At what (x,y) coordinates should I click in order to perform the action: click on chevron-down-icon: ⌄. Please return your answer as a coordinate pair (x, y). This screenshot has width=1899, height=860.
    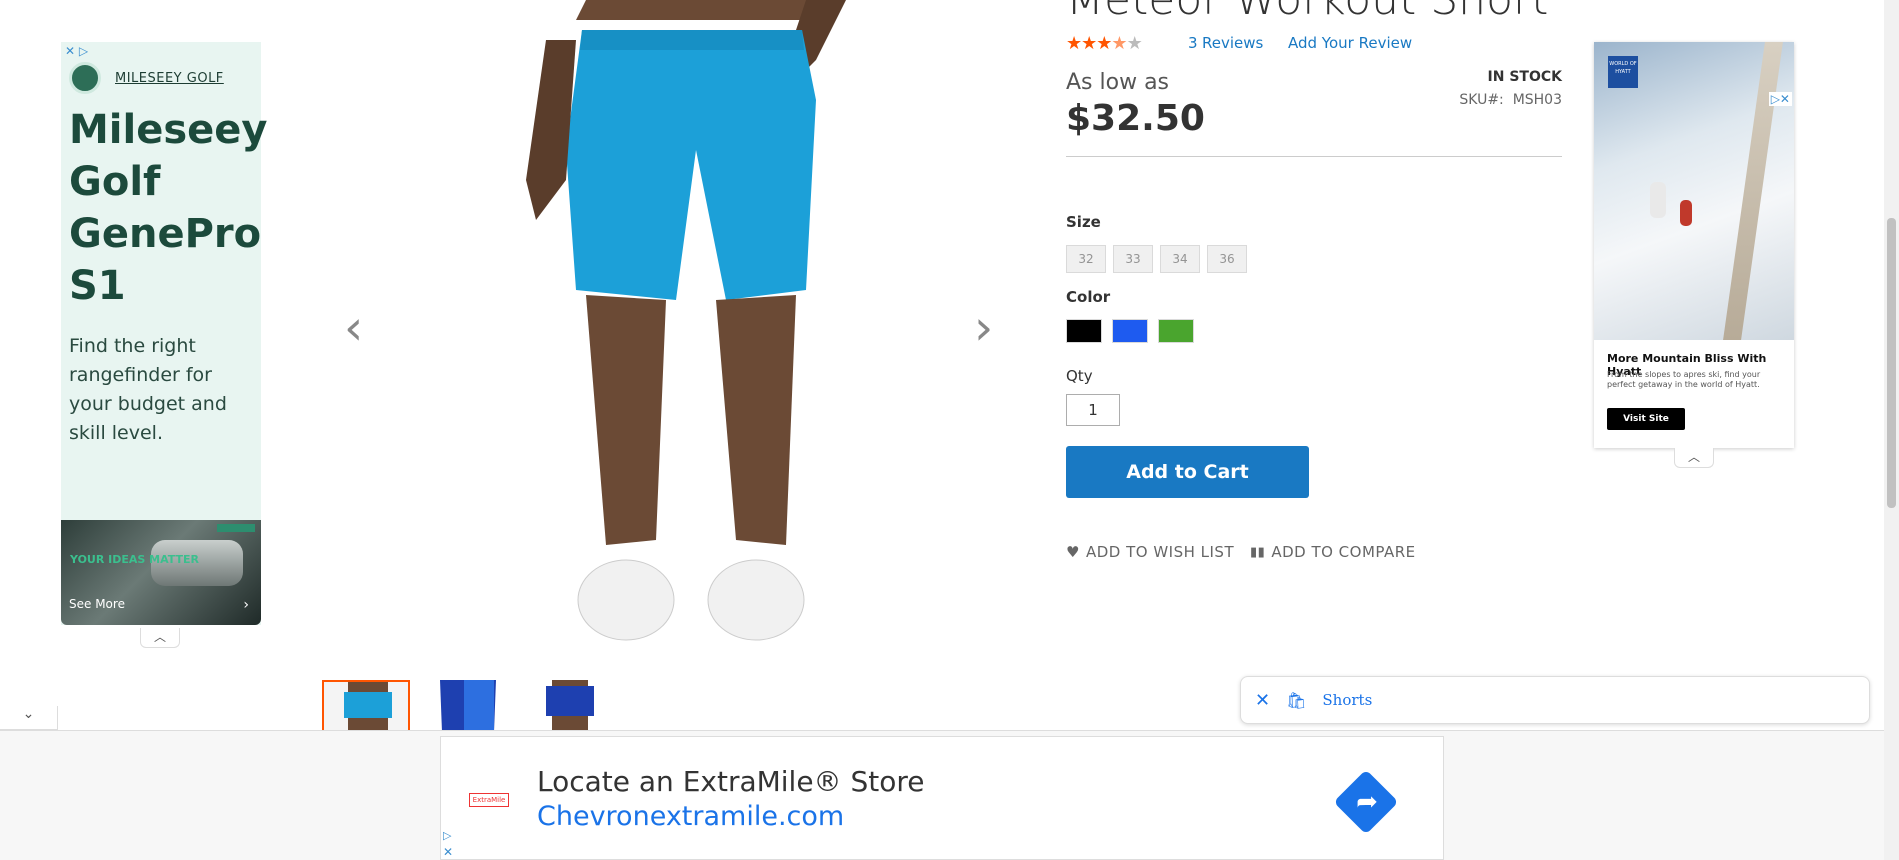
    Looking at the image, I should click on (29, 718).